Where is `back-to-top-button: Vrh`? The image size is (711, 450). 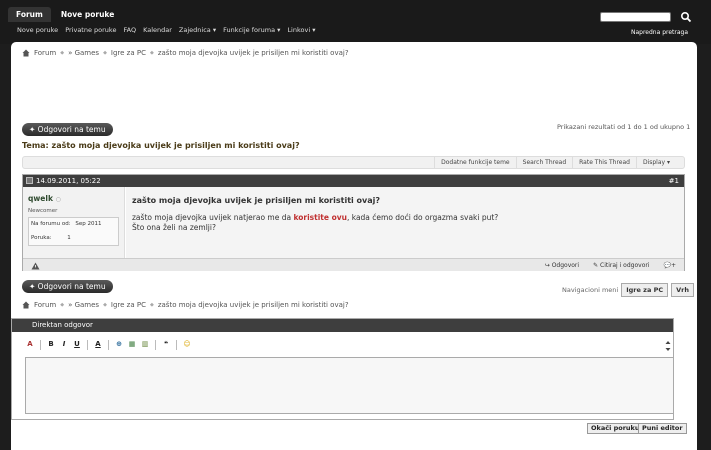
back-to-top-button: Vrh is located at coordinates (683, 290).